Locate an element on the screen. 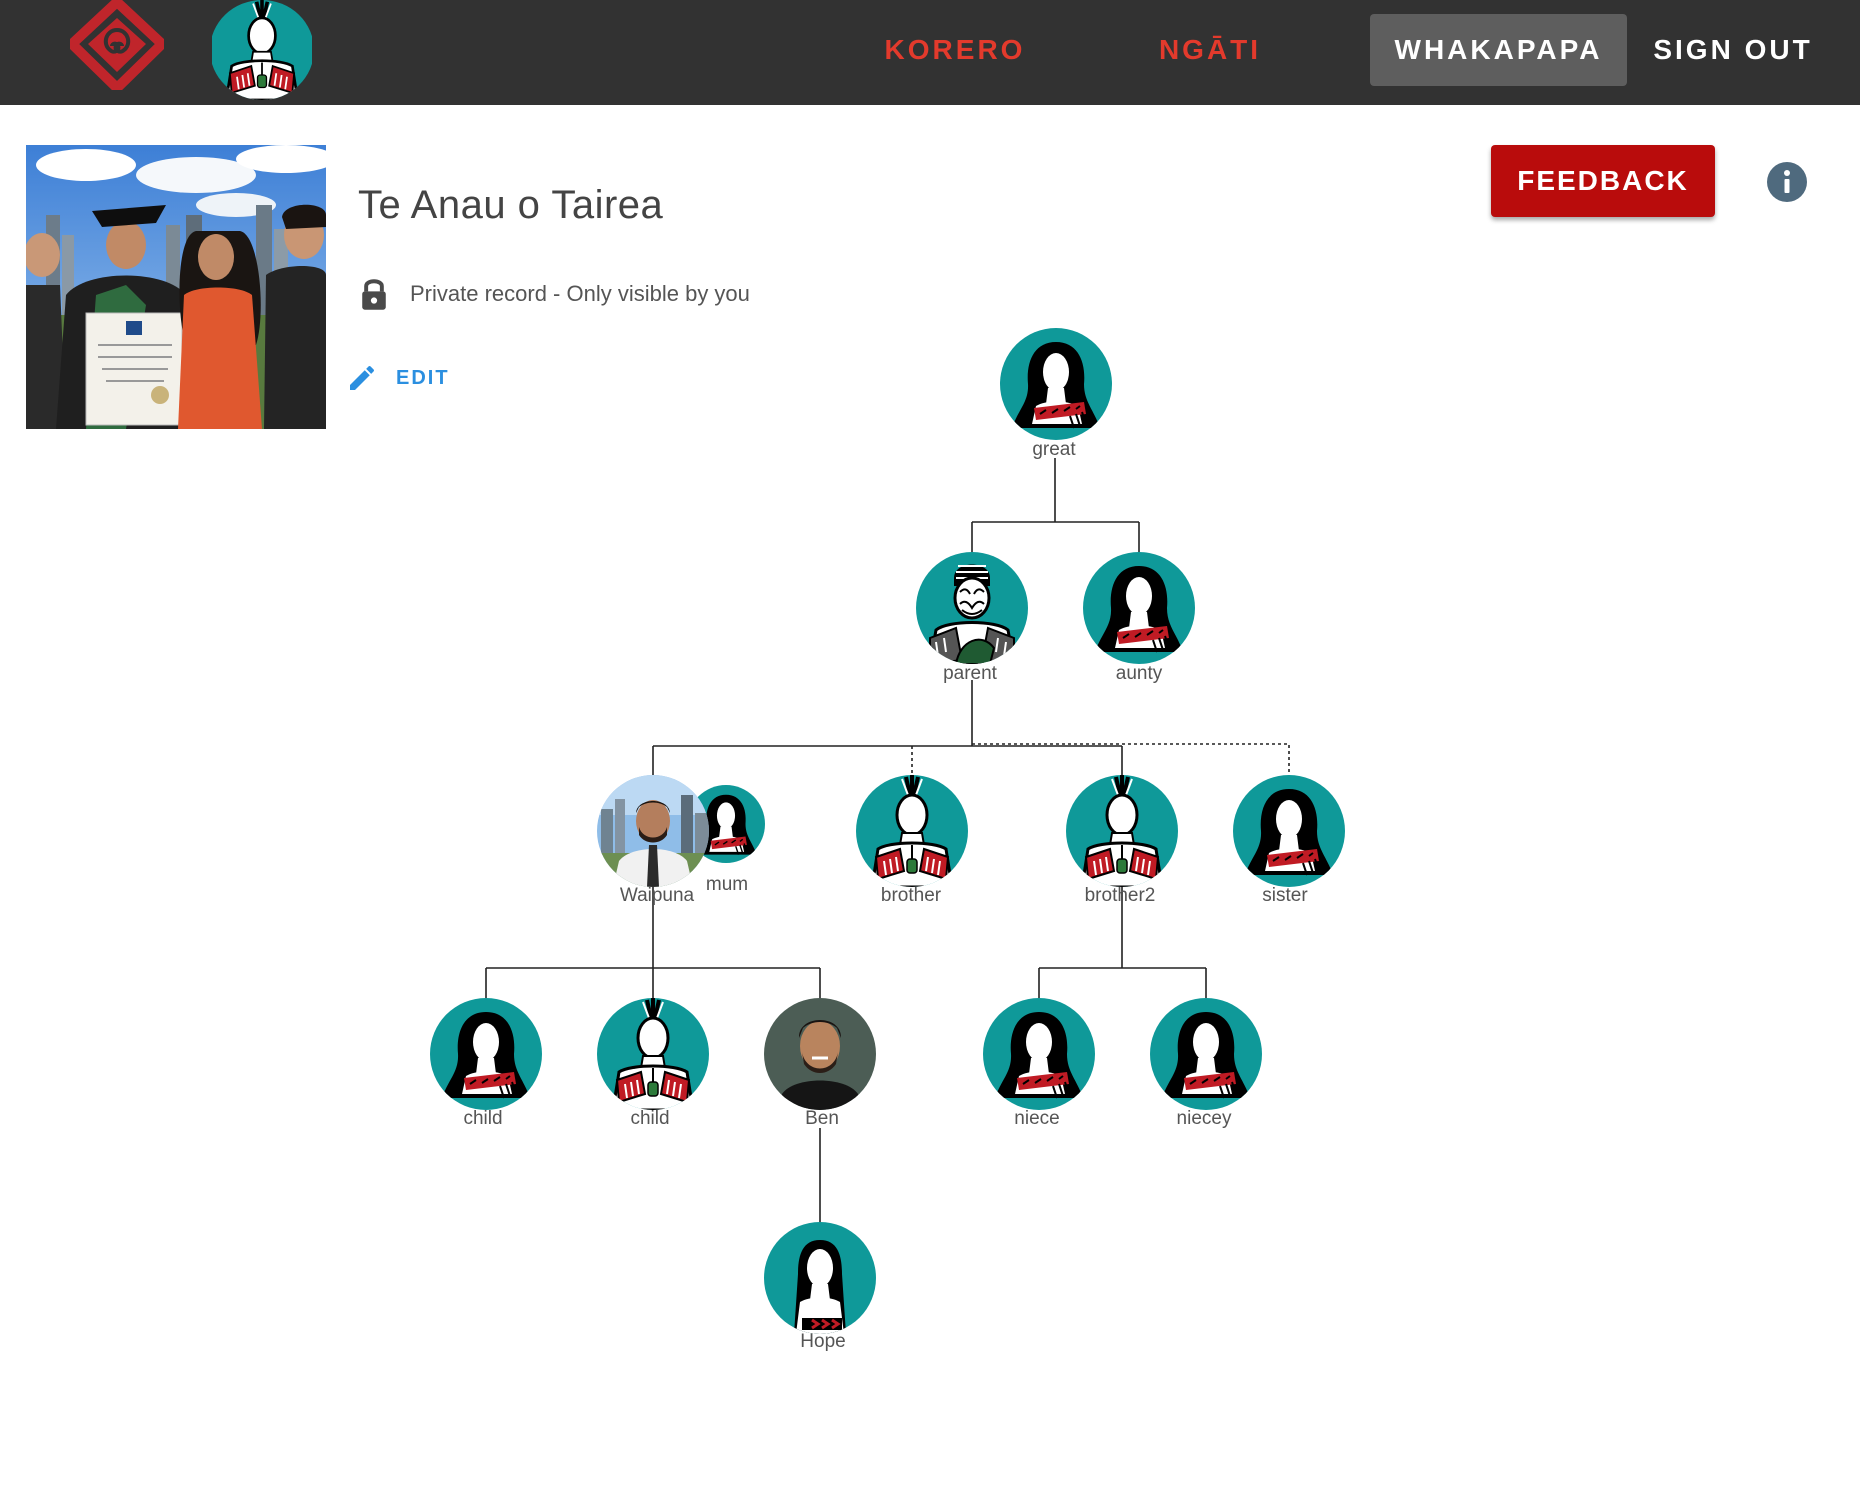 The height and width of the screenshot is (1500, 1860). tree-node-niece is located at coordinates (1039, 1054).